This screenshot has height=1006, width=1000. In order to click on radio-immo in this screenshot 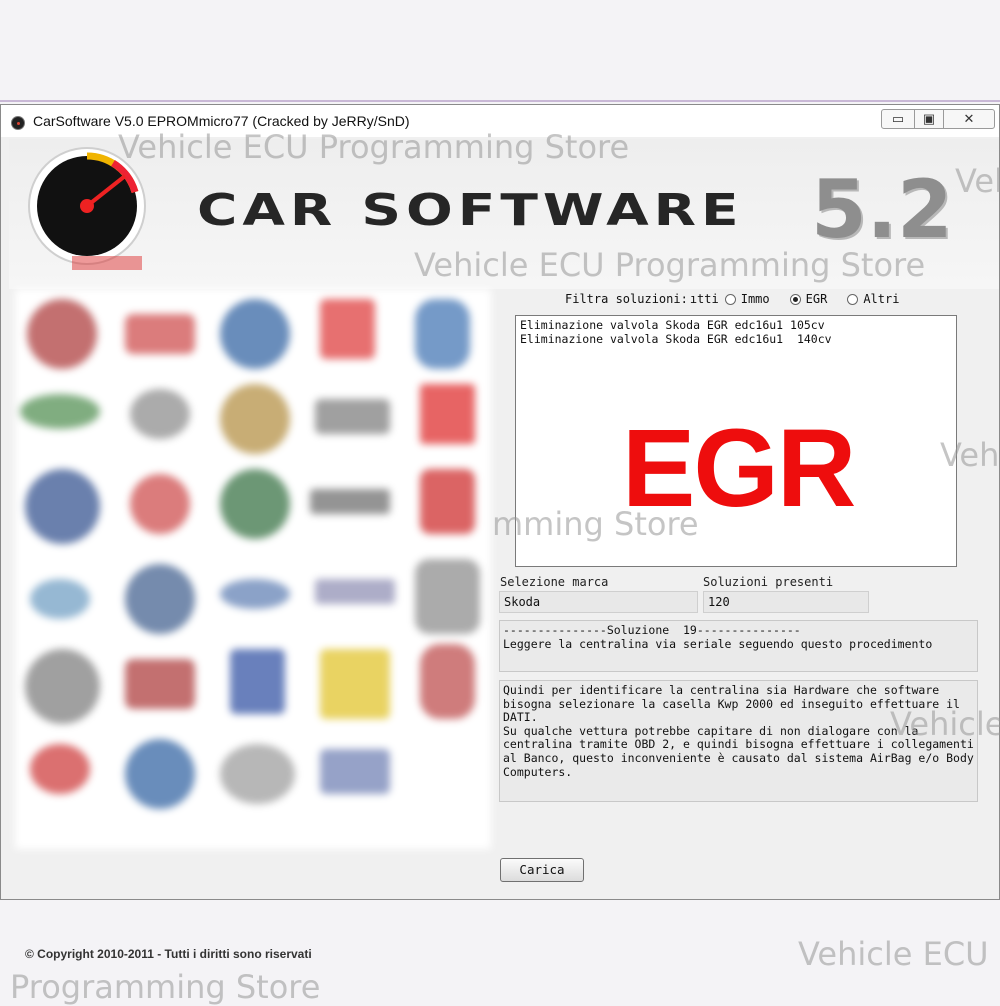, I will do `click(730, 299)`.